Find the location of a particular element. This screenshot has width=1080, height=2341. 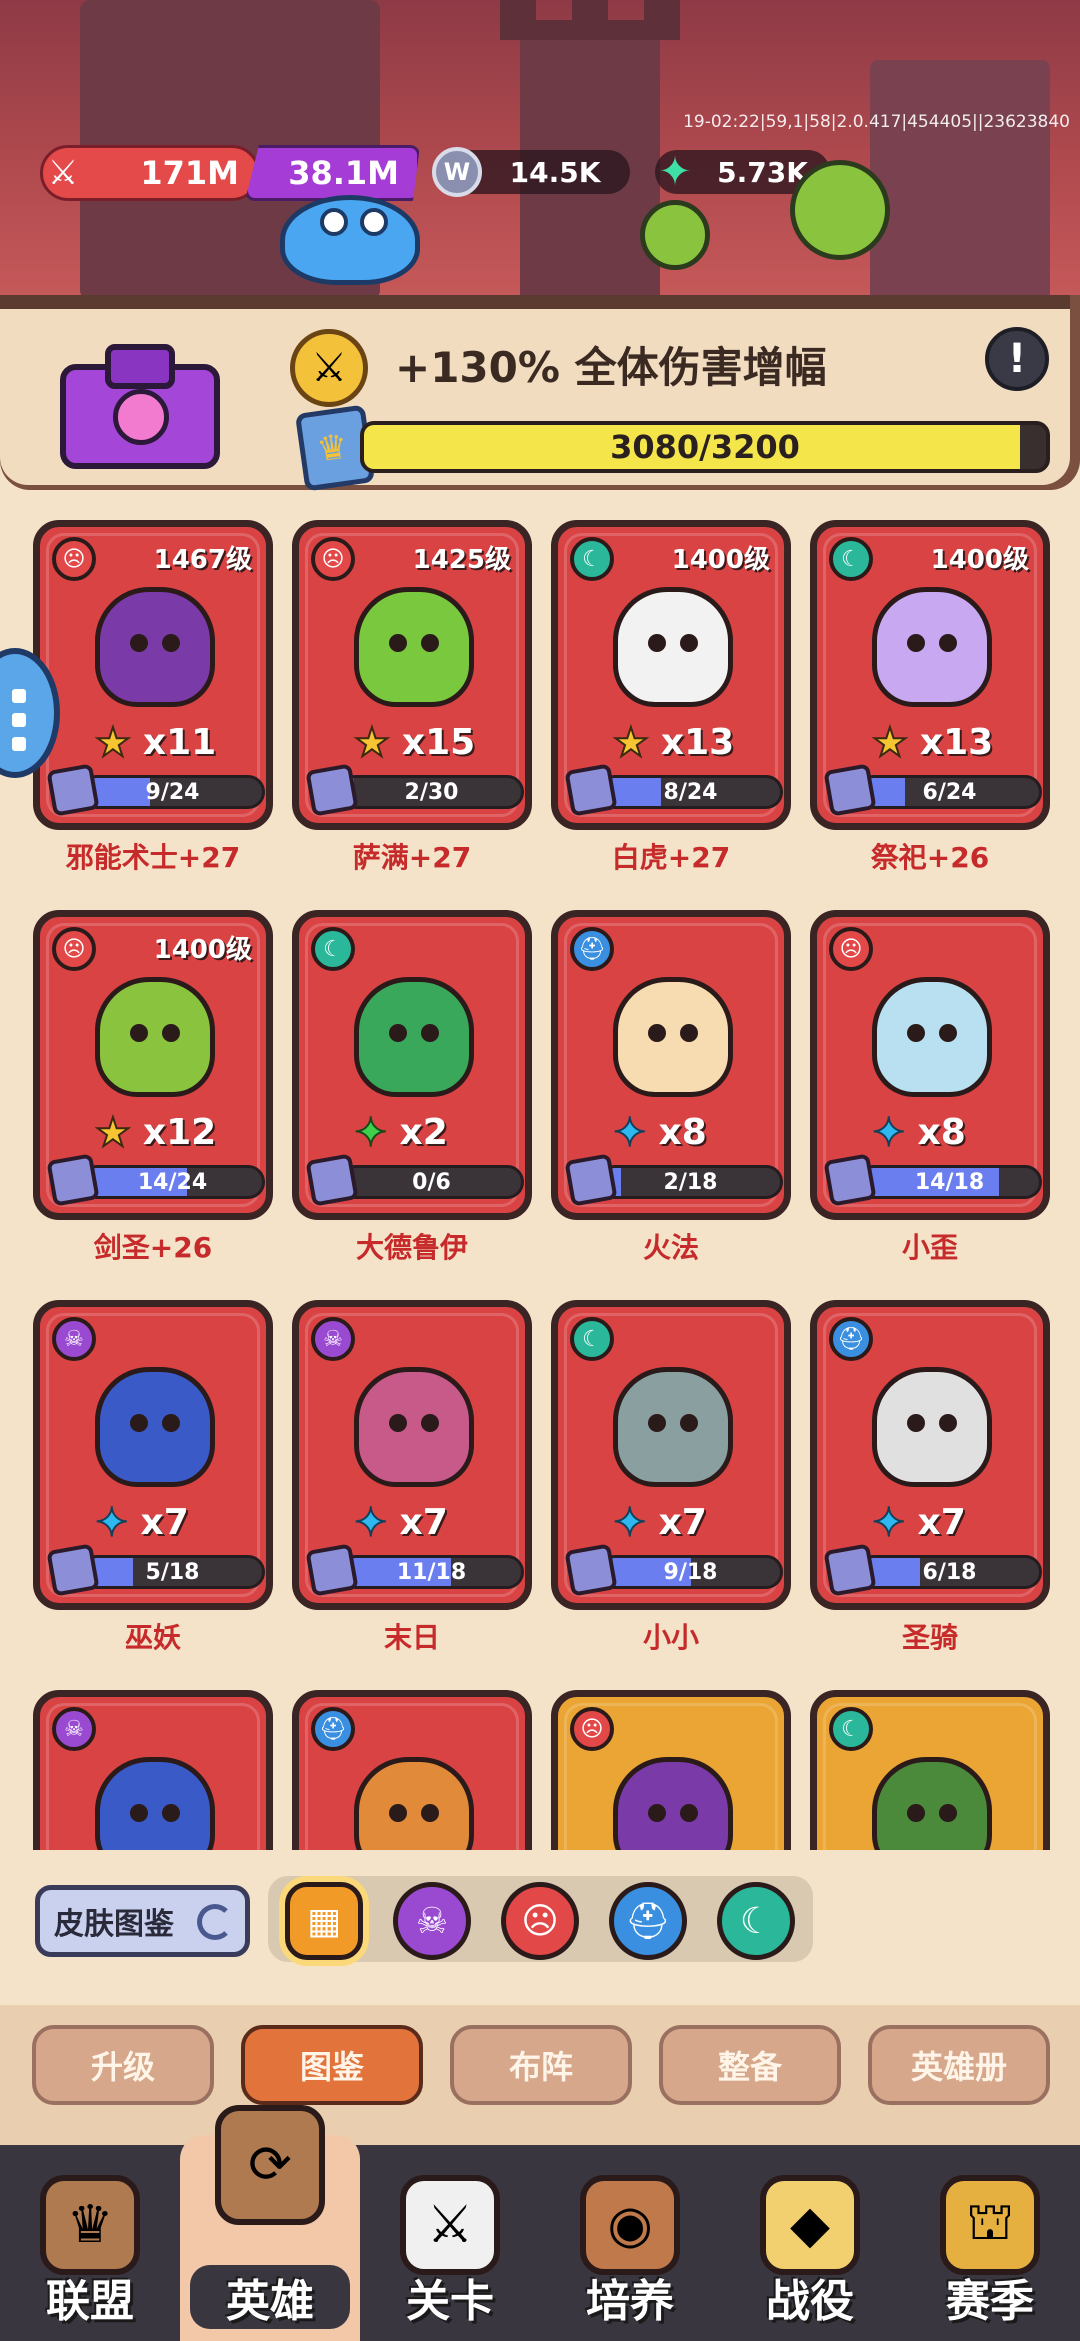

nav-item-3: ◉ 培养 is located at coordinates (630, 2243).